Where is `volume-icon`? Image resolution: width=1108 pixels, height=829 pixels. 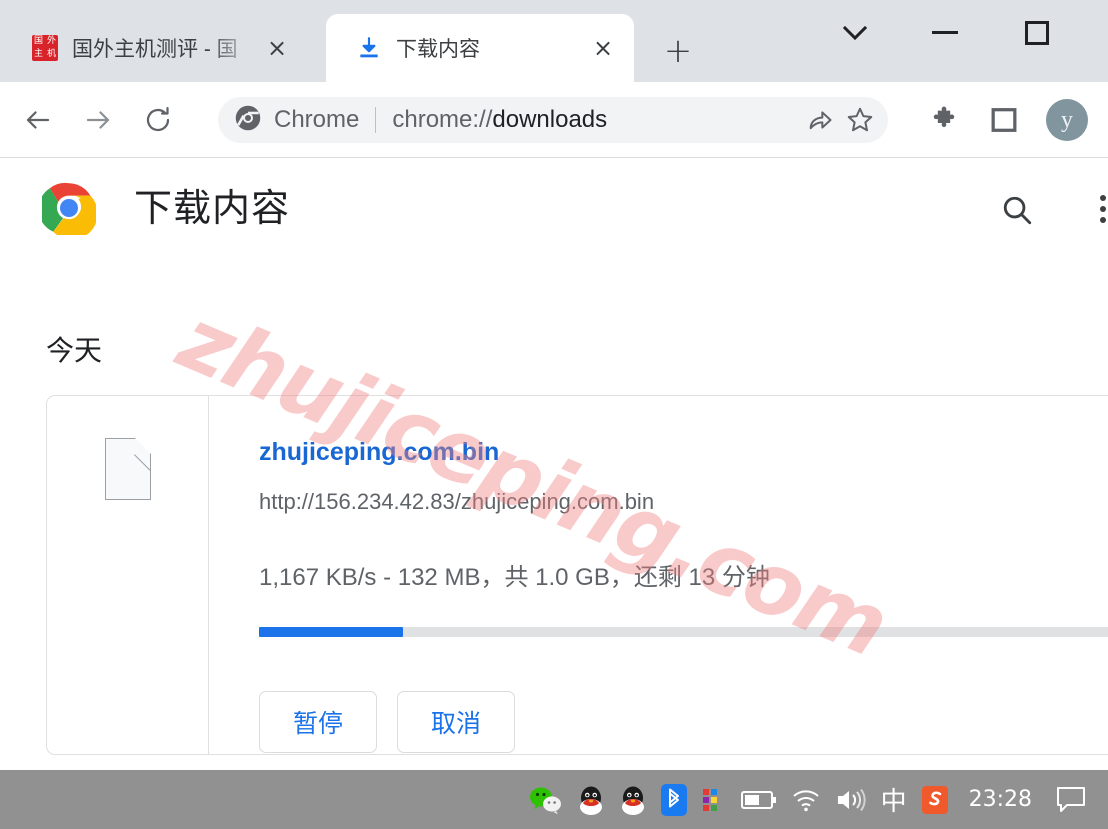
volume-icon is located at coordinates (851, 800).